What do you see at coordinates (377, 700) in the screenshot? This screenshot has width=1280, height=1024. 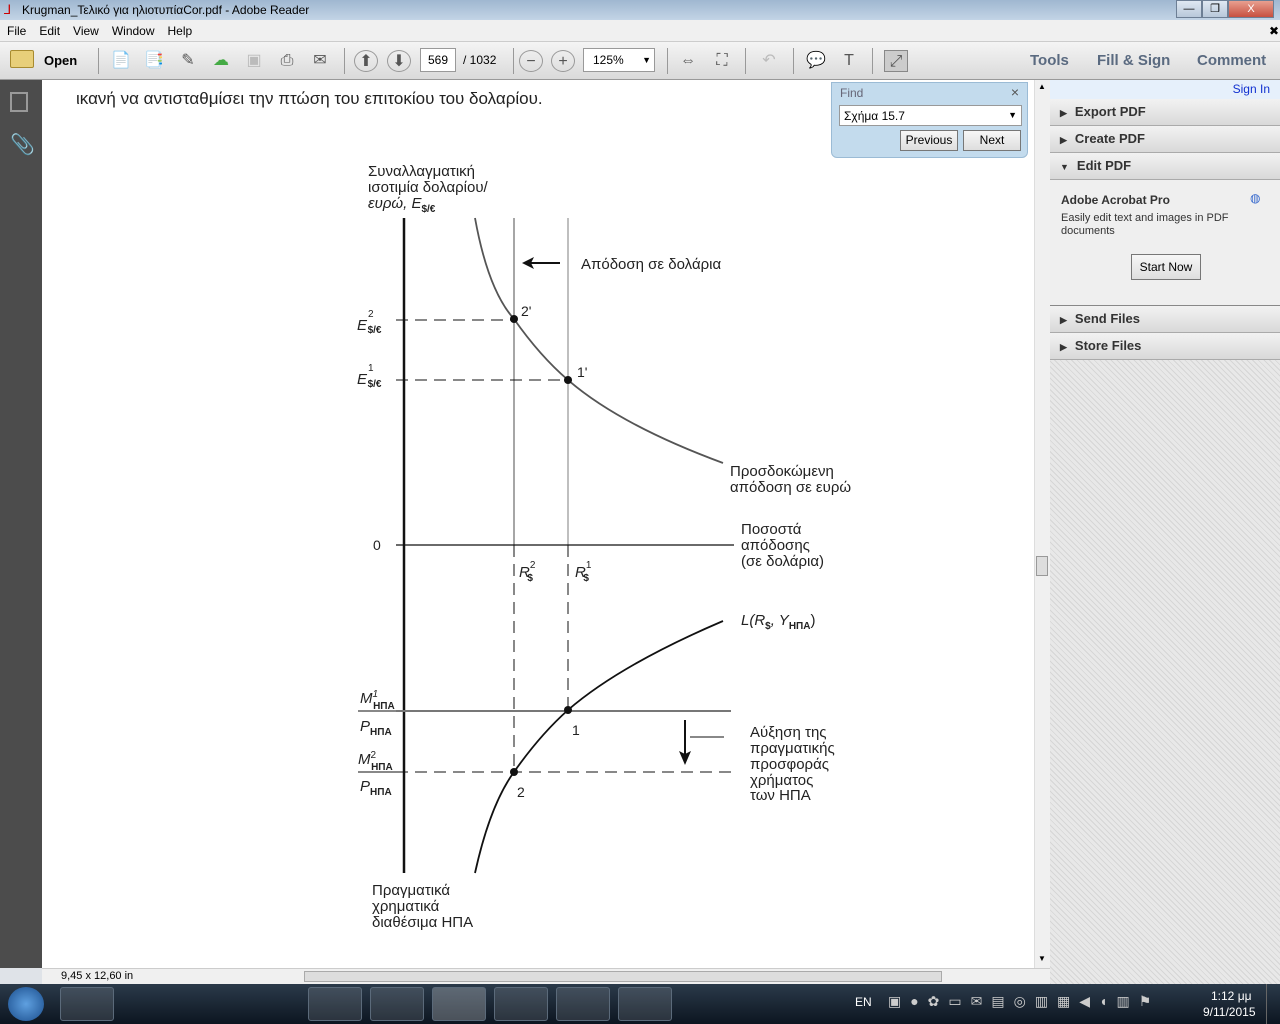 I see `m1-label: M1 ΗΠΑ` at bounding box center [377, 700].